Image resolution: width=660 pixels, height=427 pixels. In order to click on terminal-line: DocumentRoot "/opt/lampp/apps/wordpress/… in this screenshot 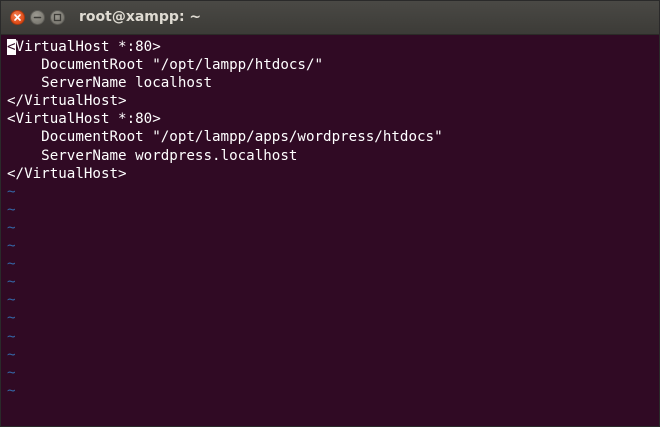, I will do `click(225, 137)`.